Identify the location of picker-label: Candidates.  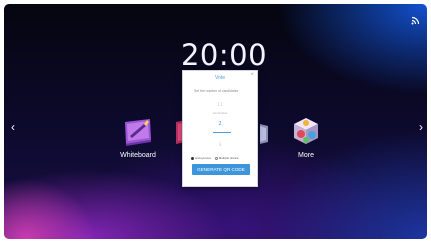
(220, 113).